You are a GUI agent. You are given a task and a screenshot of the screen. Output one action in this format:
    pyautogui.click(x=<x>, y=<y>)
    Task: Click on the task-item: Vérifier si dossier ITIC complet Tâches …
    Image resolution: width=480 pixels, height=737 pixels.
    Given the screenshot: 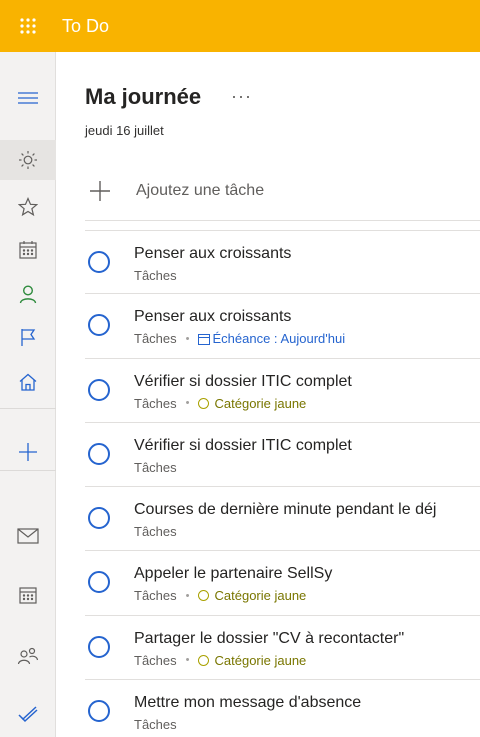 What is the action you would take?
    pyautogui.click(x=282, y=391)
    